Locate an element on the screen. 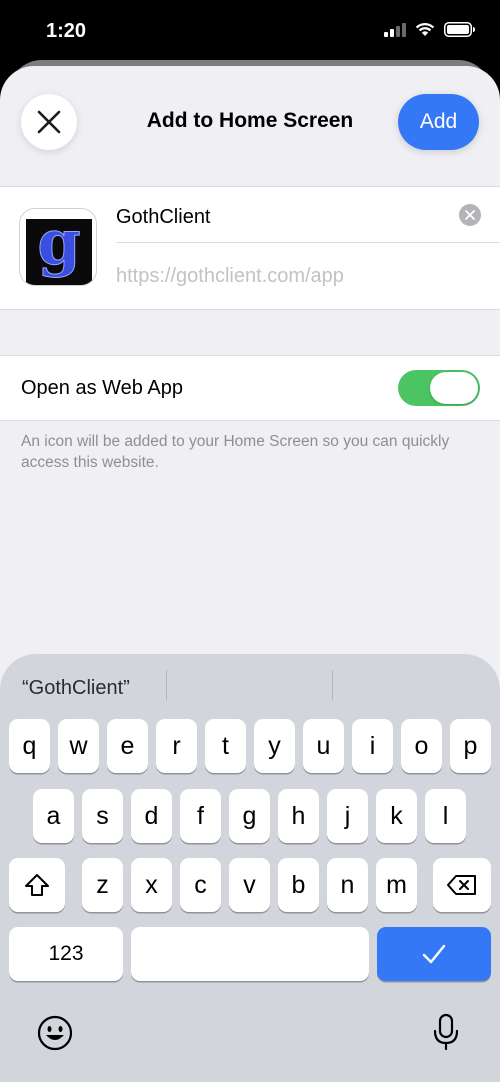 This screenshot has height=1082, width=500. status-icons is located at coordinates (430, 29).